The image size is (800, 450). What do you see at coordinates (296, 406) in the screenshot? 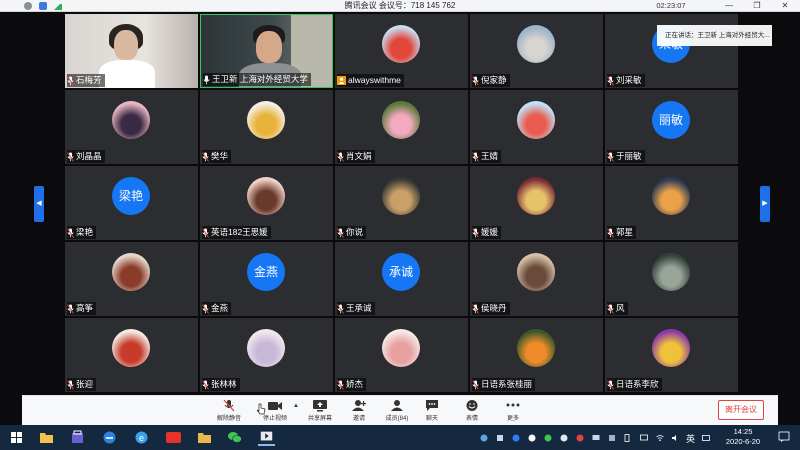
I see `video-options-caret-icon: ▲` at bounding box center [296, 406].